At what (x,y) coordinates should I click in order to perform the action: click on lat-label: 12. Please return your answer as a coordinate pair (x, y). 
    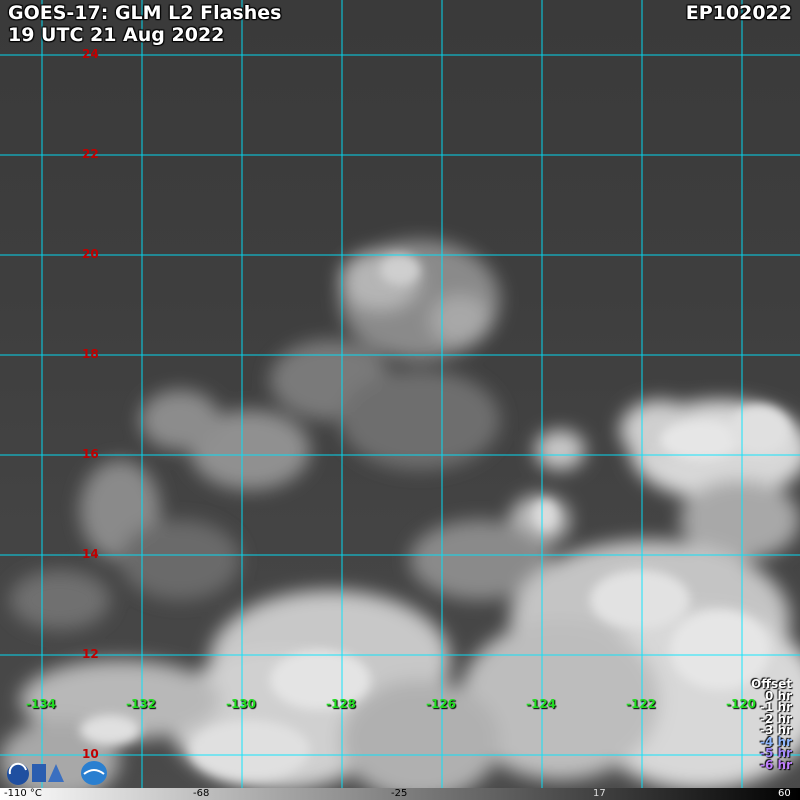
    Looking at the image, I should click on (90, 654).